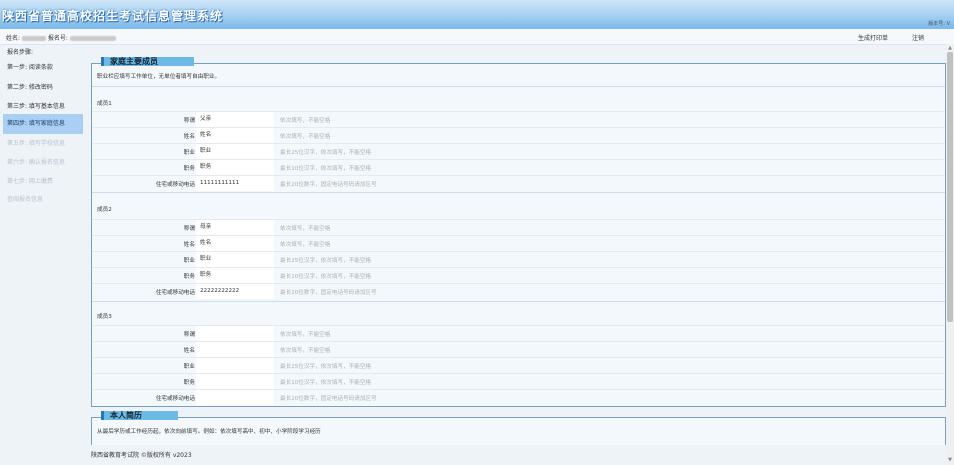 The image size is (954, 465). What do you see at coordinates (104, 209) in the screenshot?
I see `member-2-label: 成员2` at bounding box center [104, 209].